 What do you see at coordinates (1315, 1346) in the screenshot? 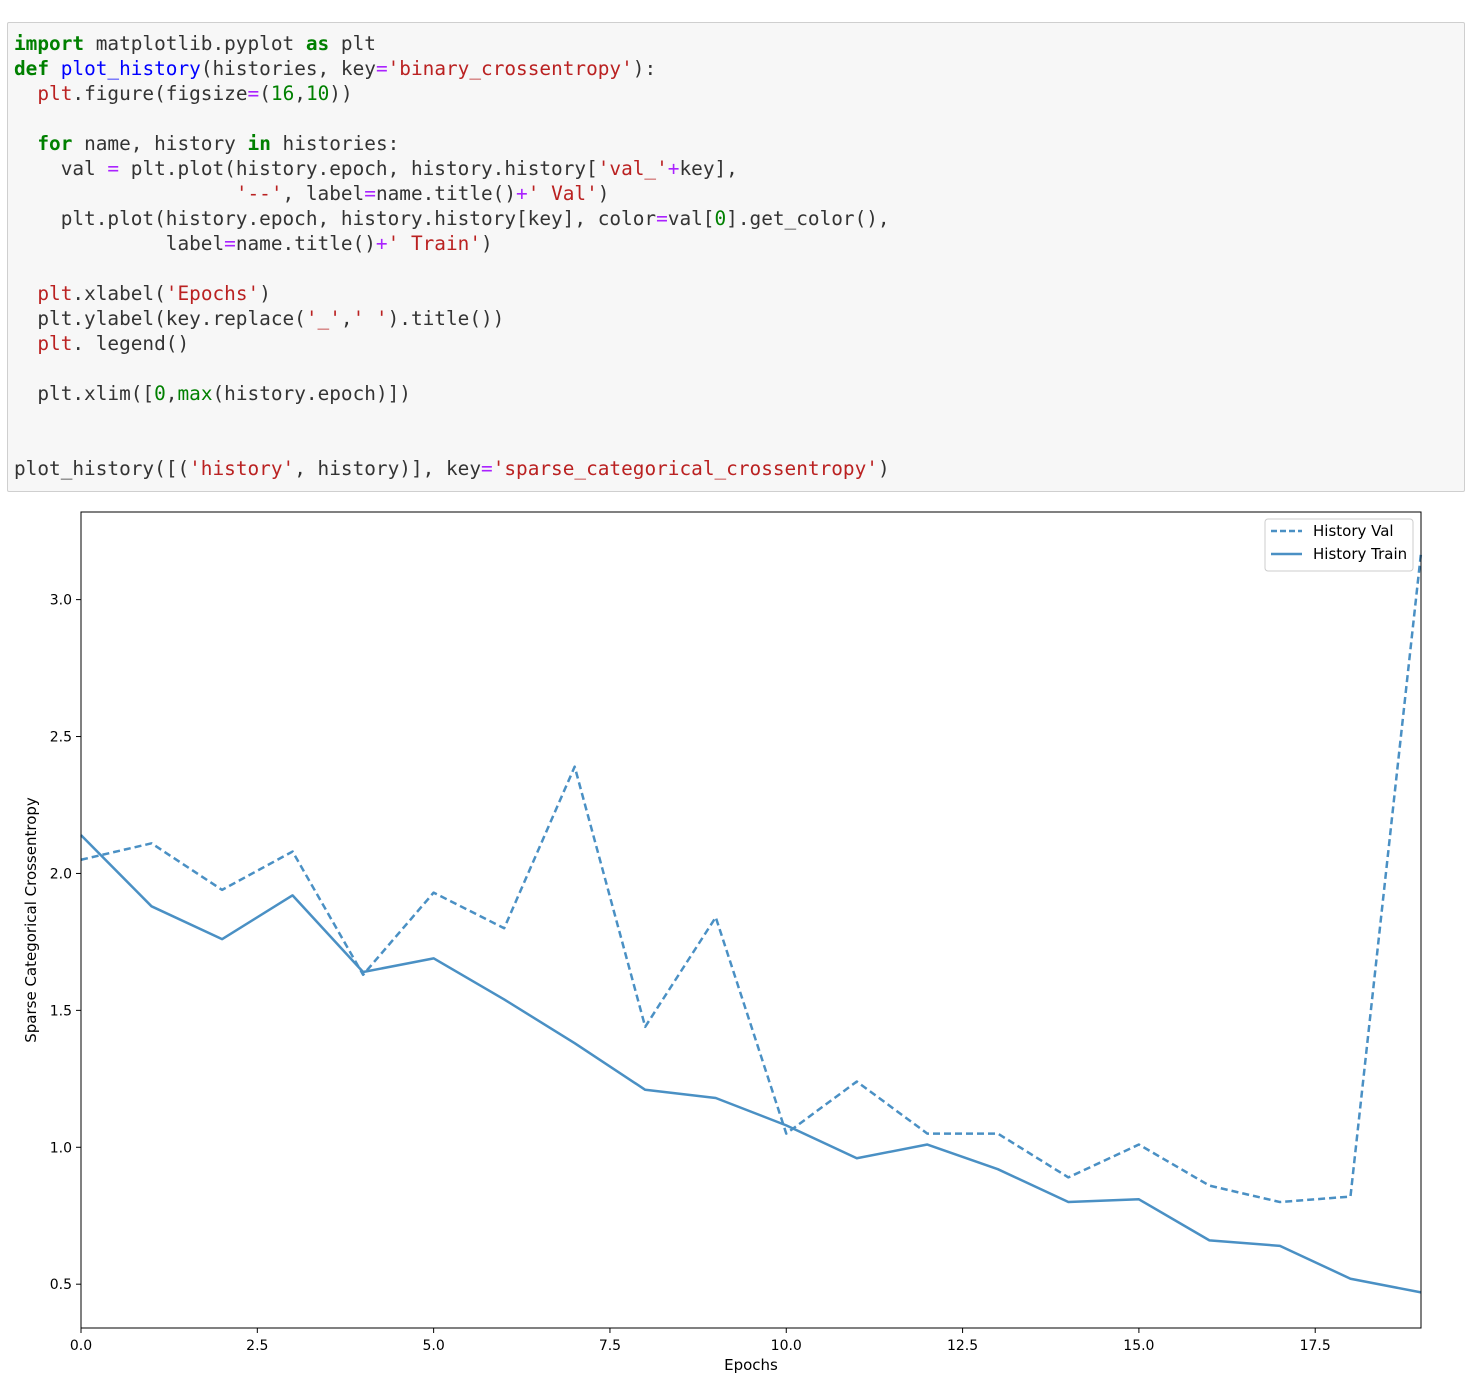
I see `x-tick-label: 17.5` at bounding box center [1315, 1346].